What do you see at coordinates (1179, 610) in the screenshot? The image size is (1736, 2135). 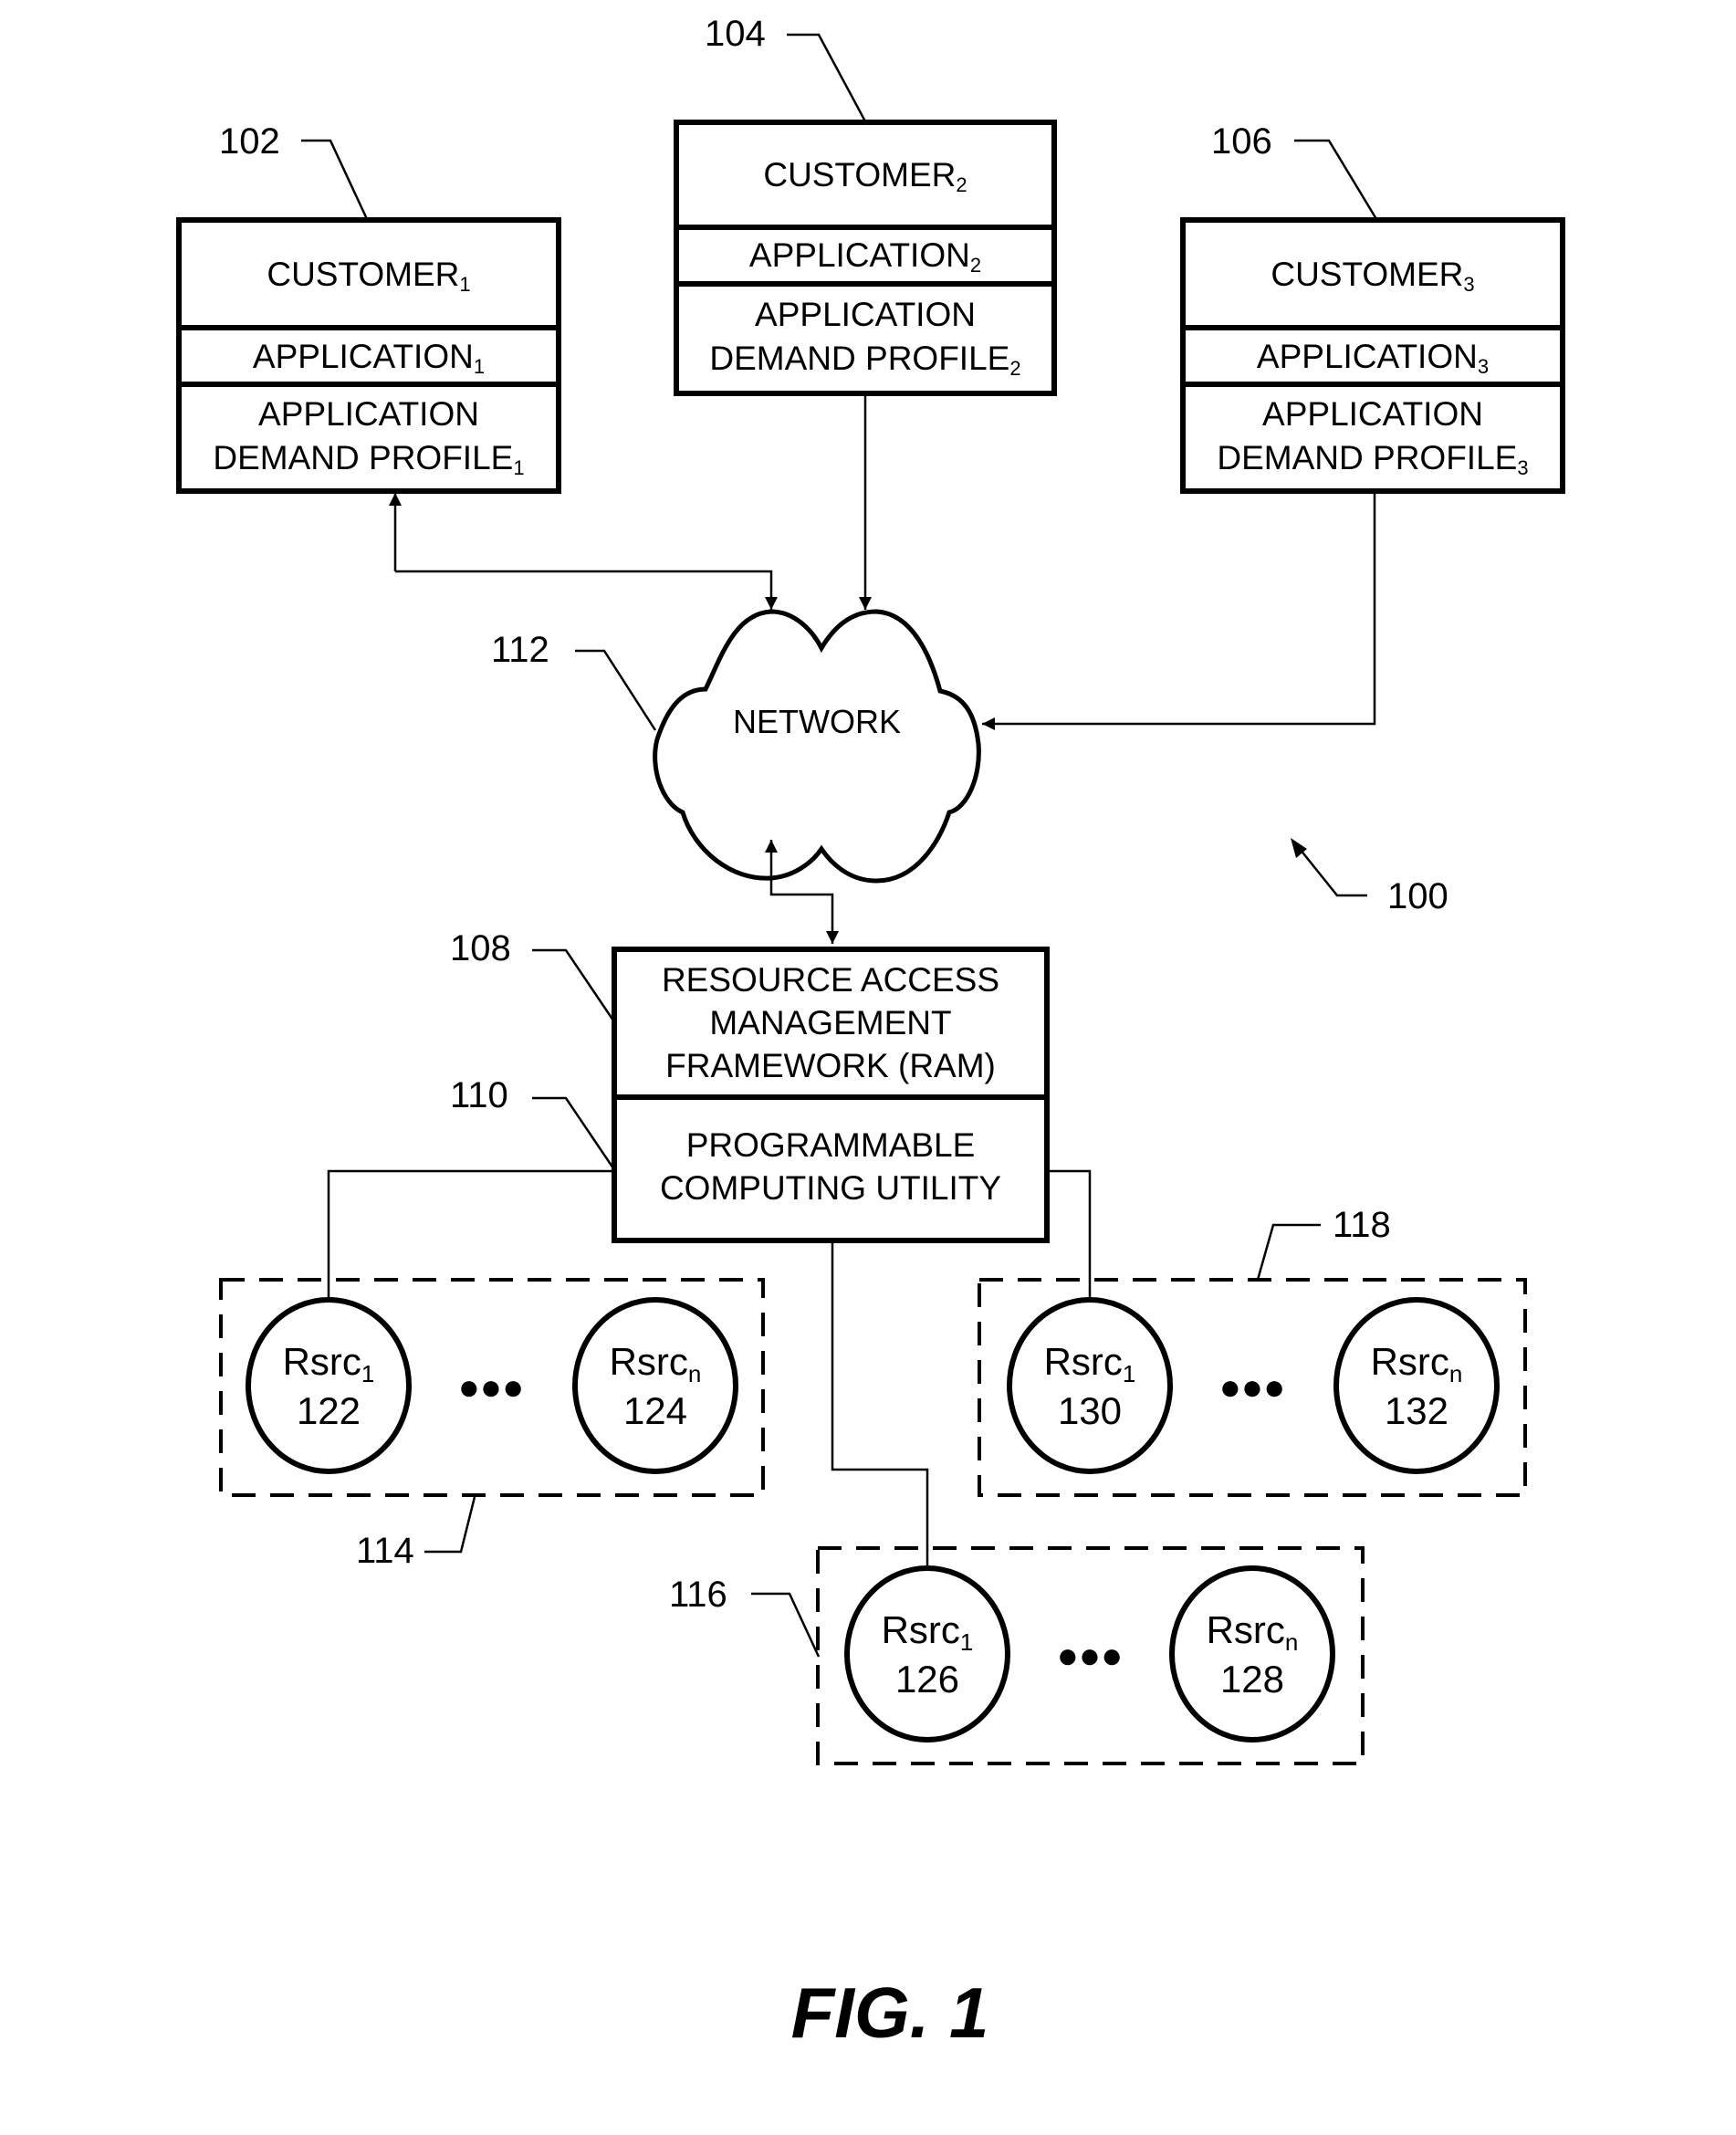 I see `arrow-customer-3-to-network` at bounding box center [1179, 610].